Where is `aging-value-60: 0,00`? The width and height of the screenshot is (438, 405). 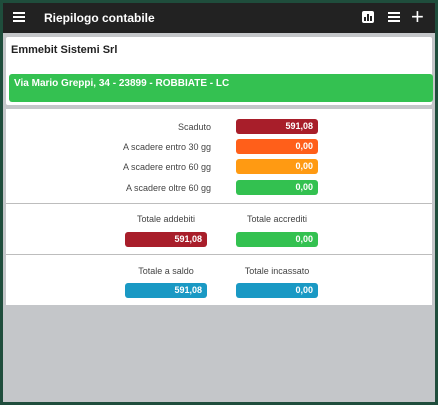
aging-value-60: 0,00 is located at coordinates (277, 166).